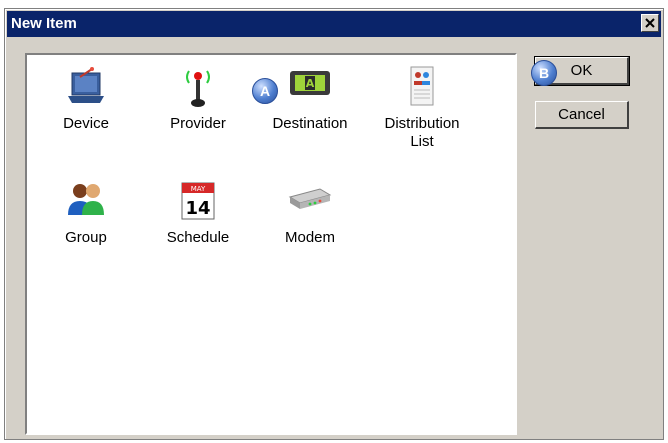 The height and width of the screenshot is (443, 668). I want to click on device-laptop-icon, so click(86, 85).